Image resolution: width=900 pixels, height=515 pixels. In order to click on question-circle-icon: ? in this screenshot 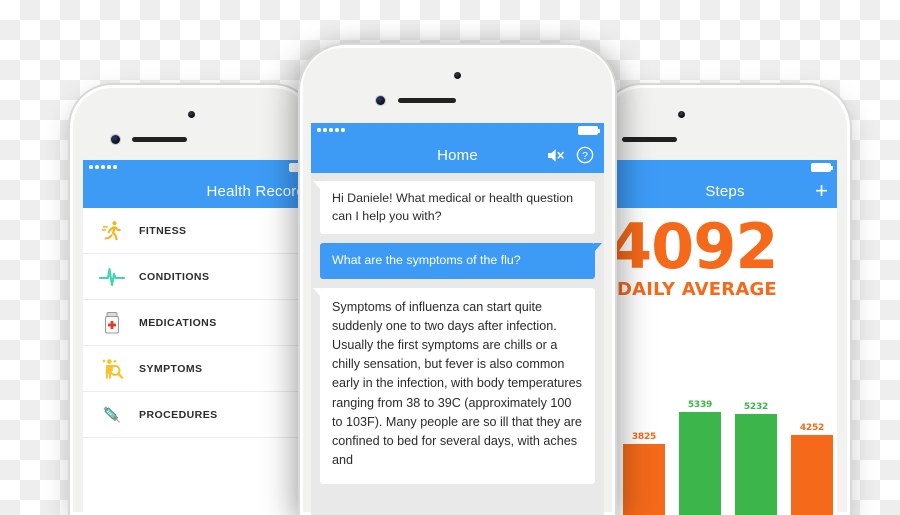, I will do `click(585, 155)`.